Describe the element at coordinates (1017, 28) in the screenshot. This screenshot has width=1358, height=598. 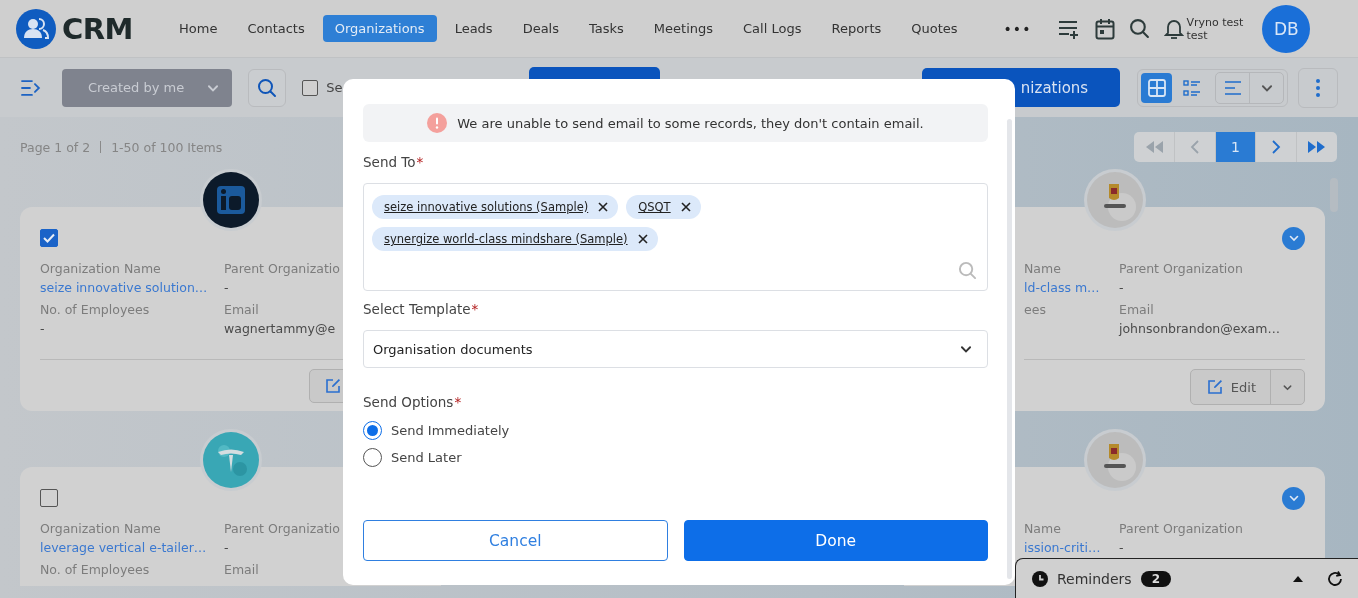
I see `more-menu: •••` at that location.